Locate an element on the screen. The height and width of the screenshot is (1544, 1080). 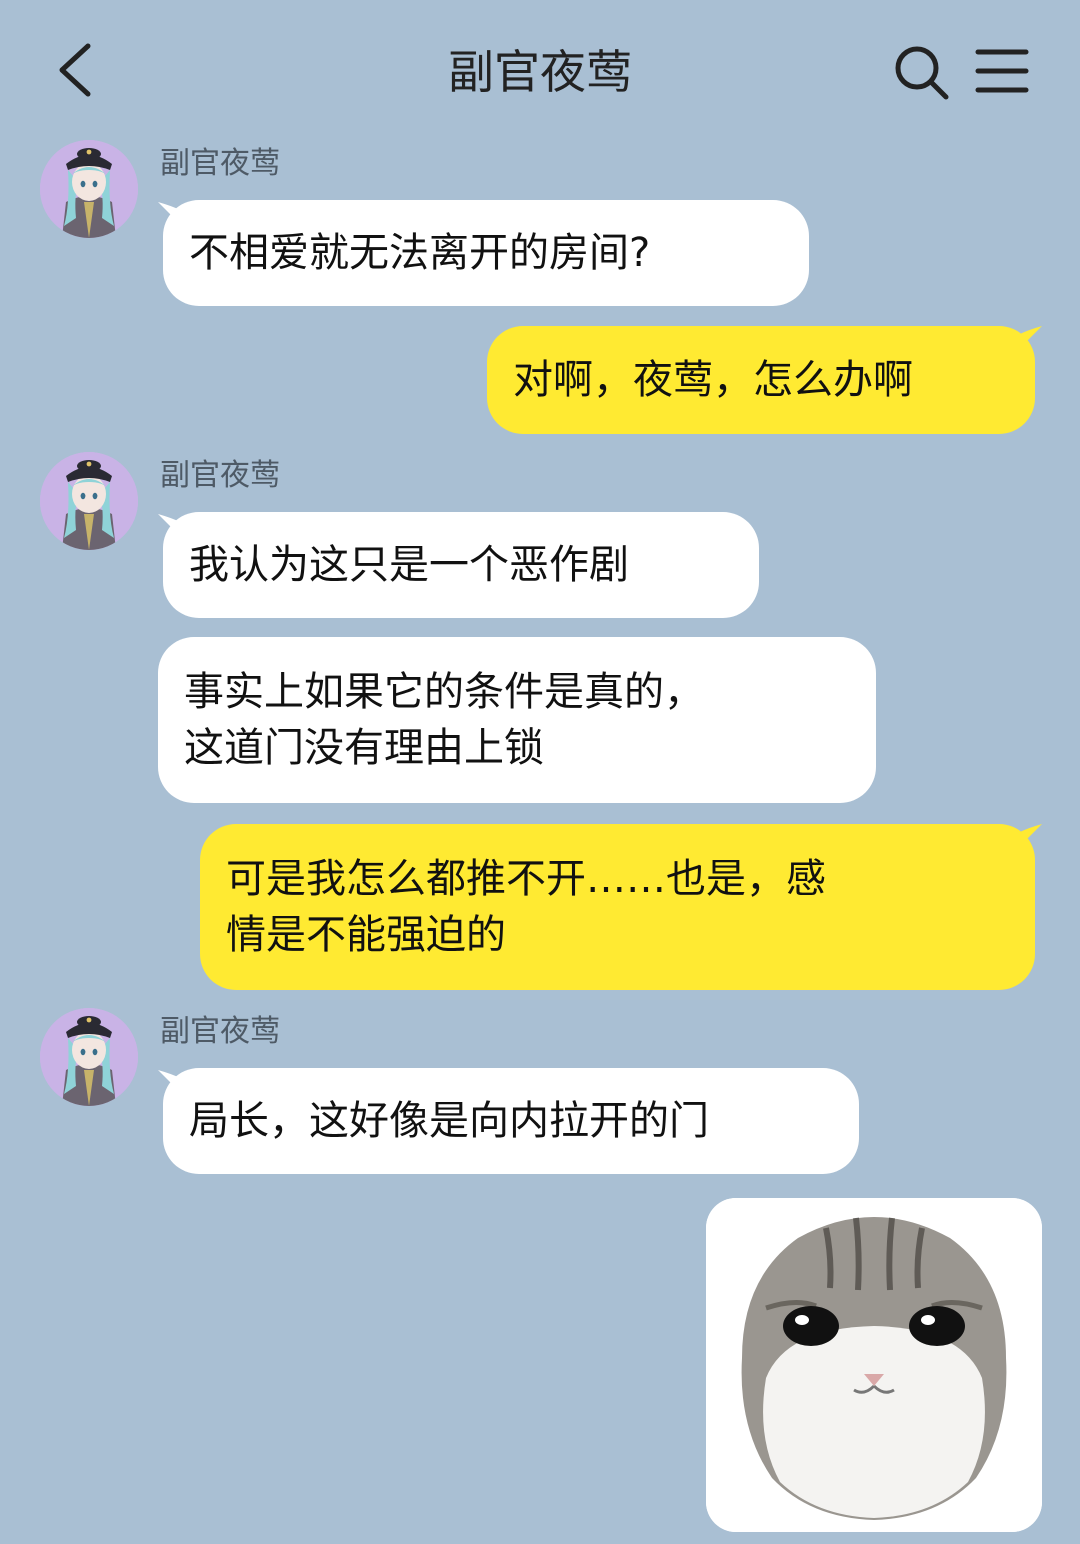
sticker-message is located at coordinates (874, 1365).